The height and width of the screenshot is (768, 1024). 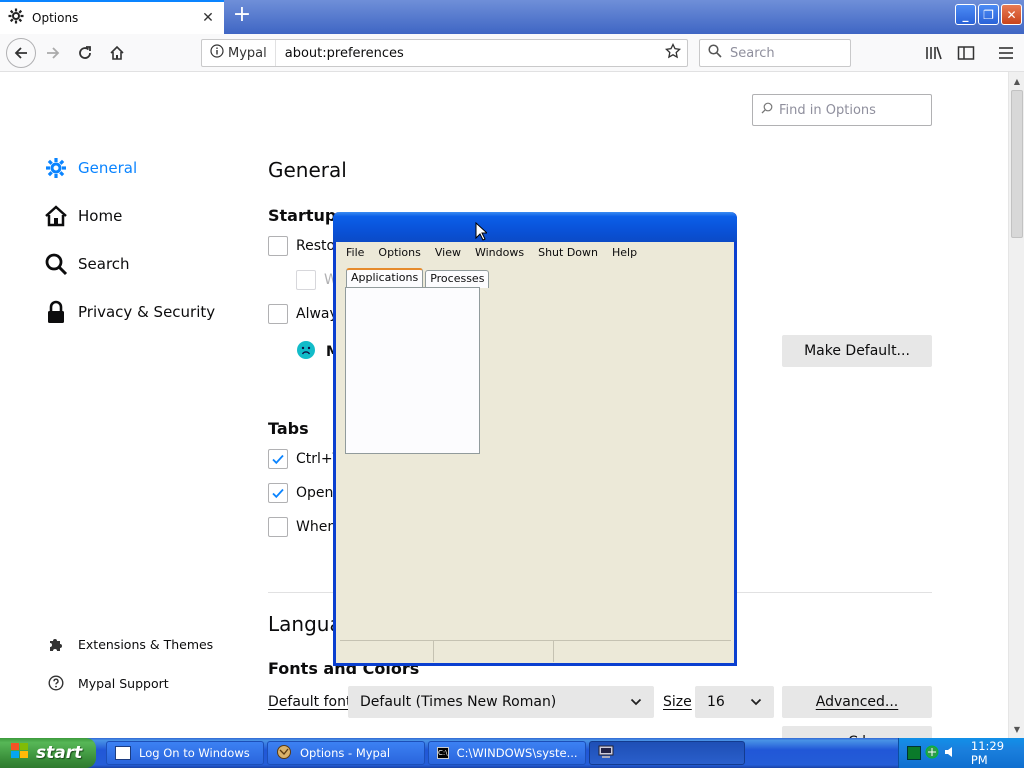 What do you see at coordinates (59, 753) in the screenshot?
I see `start-label: start` at bounding box center [59, 753].